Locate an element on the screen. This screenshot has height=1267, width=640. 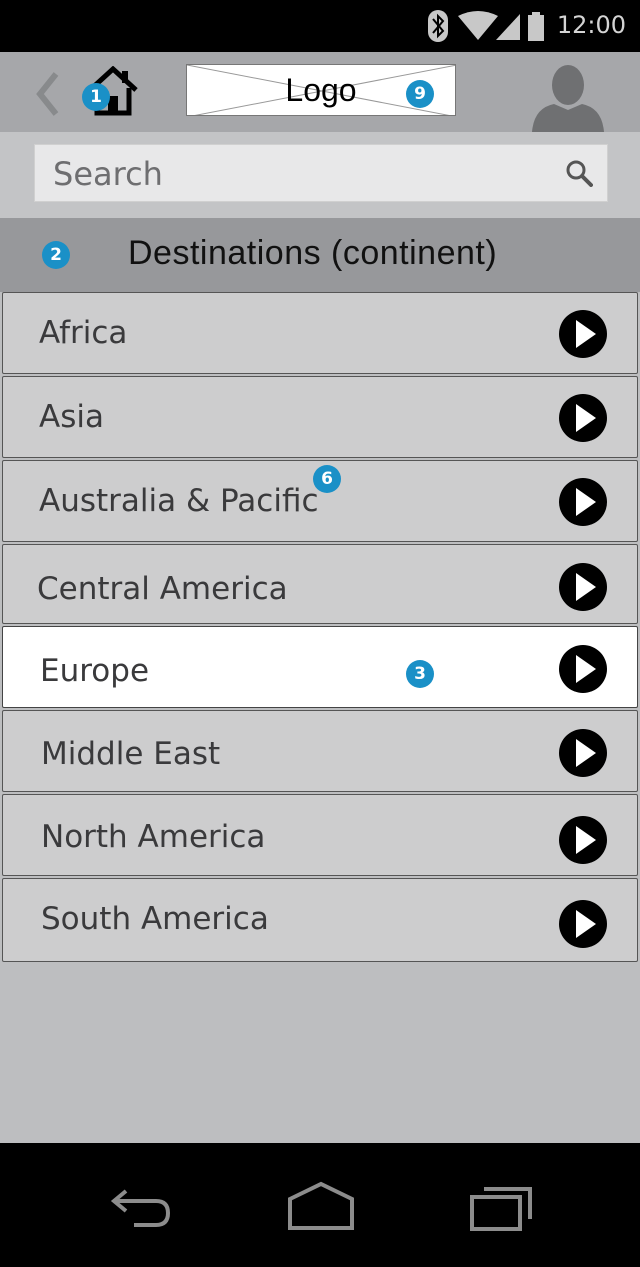
search-area: Search is located at coordinates (320, 175).